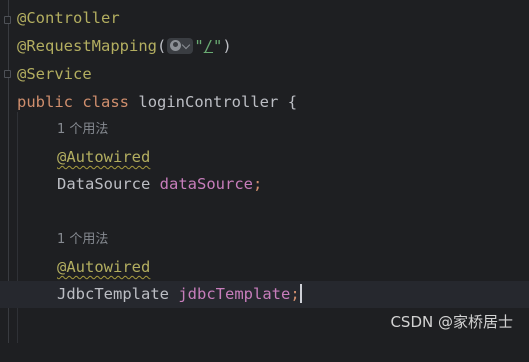 The width and height of the screenshot is (529, 362). What do you see at coordinates (68, 18) in the screenshot?
I see `annotation-controller: @Controller` at bounding box center [68, 18].